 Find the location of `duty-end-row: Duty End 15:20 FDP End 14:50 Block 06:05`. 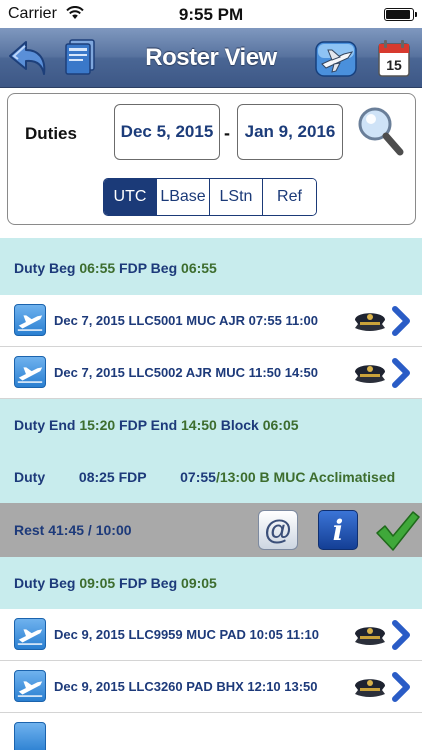

duty-end-row: Duty End 15:20 FDP End 14:50 Block 06:05 is located at coordinates (211, 425).